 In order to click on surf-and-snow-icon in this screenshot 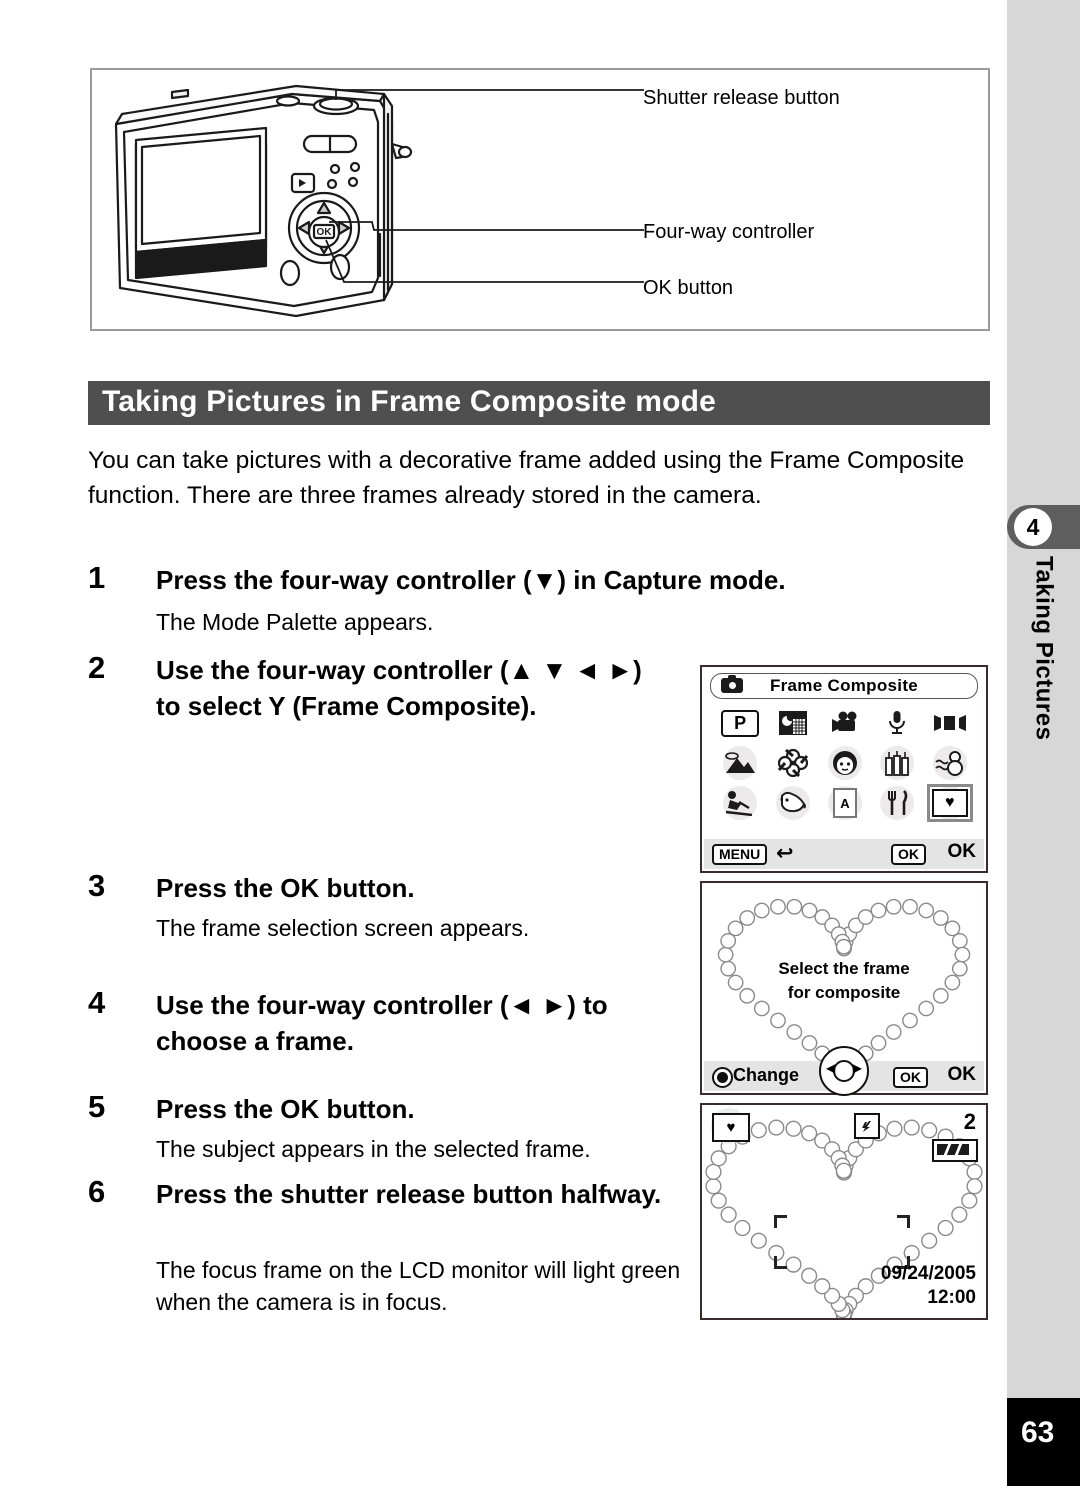, I will do `click(897, 763)`.